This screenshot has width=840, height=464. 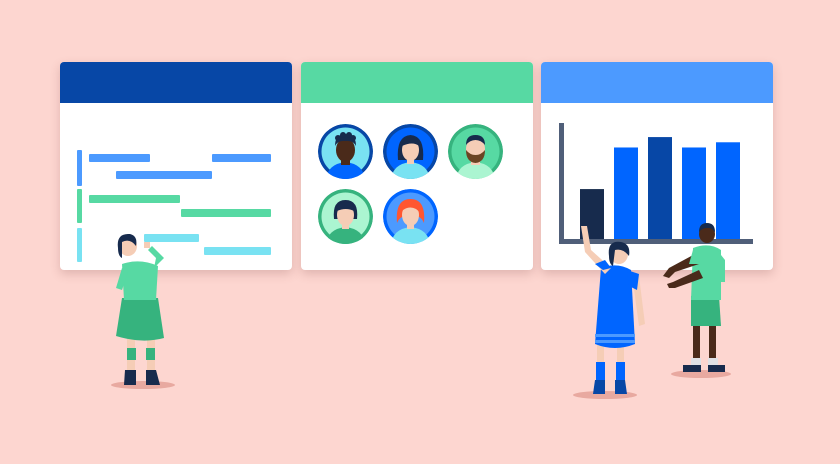 What do you see at coordinates (417, 186) in the screenshot?
I see `team-panel-body` at bounding box center [417, 186].